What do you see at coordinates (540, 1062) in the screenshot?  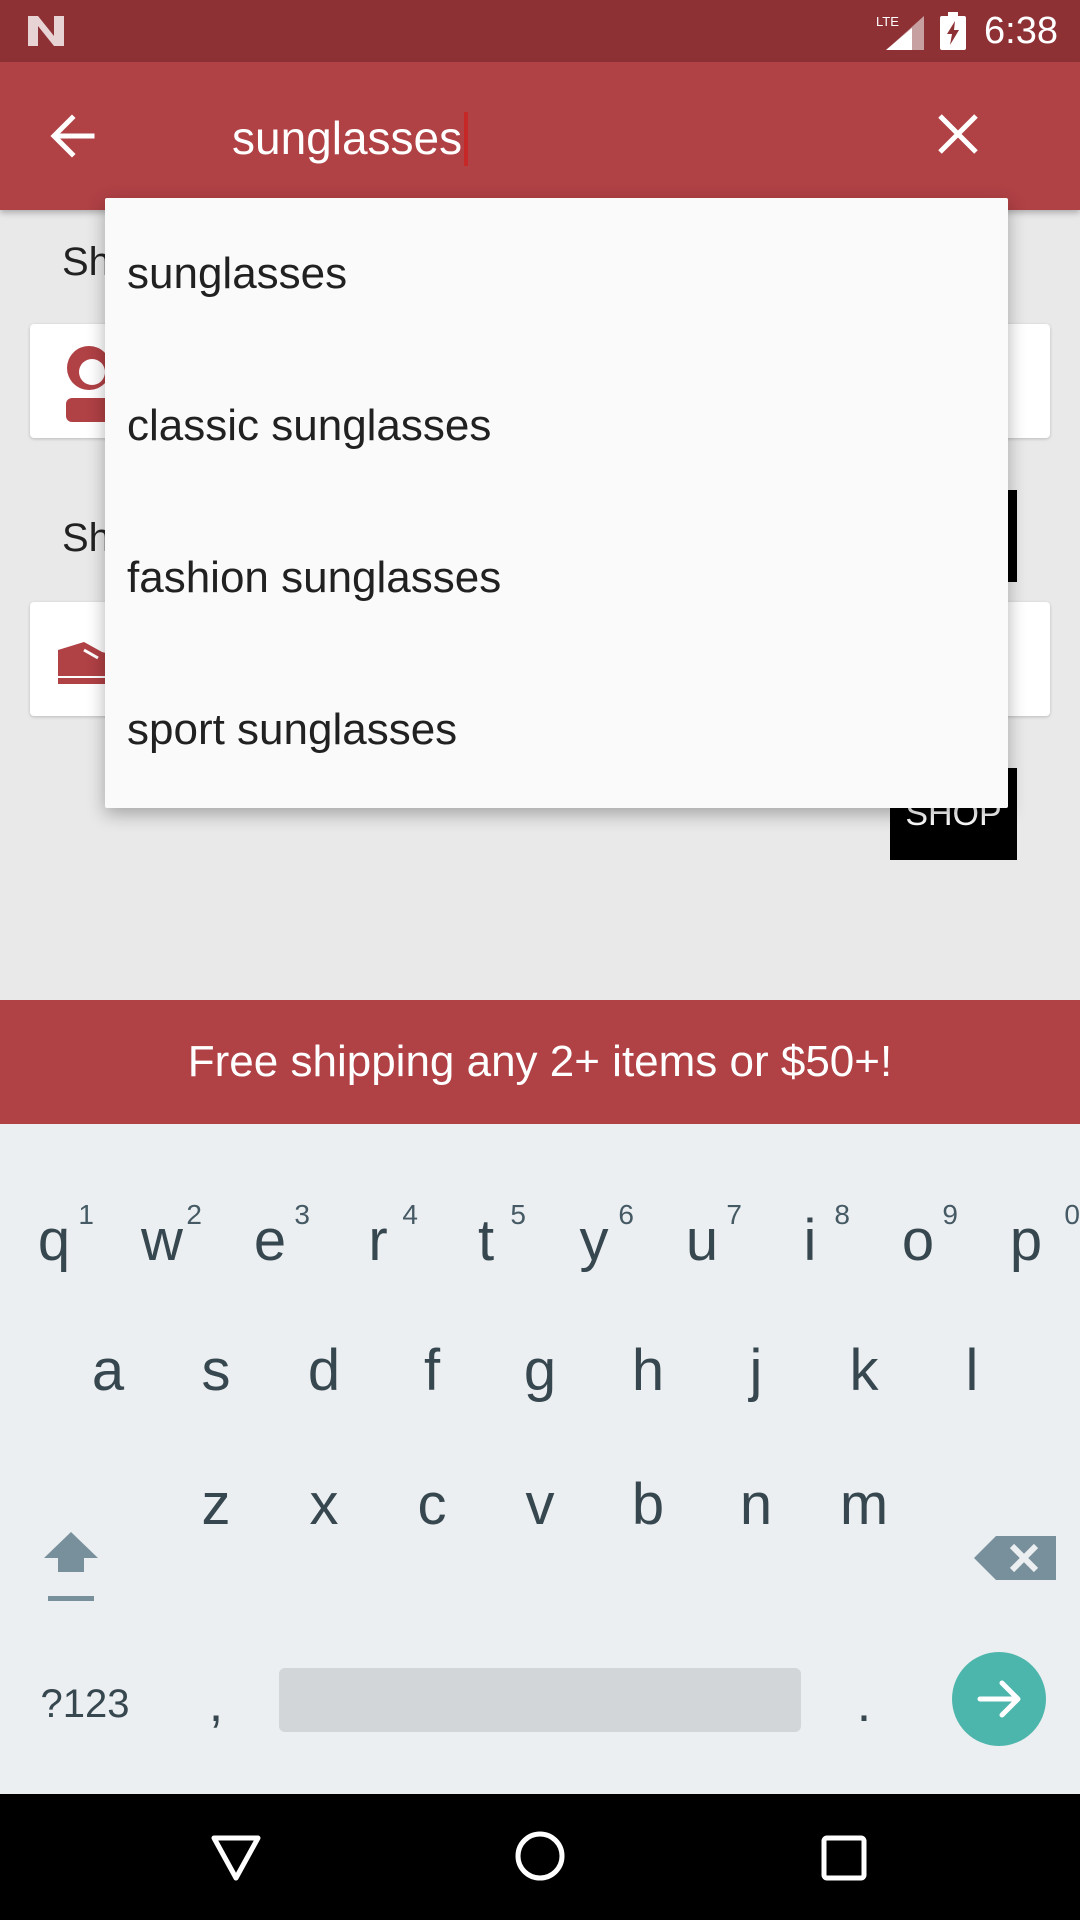 I see `free-shipping-banner: Free shipping any 2+ items or $50+!` at bounding box center [540, 1062].